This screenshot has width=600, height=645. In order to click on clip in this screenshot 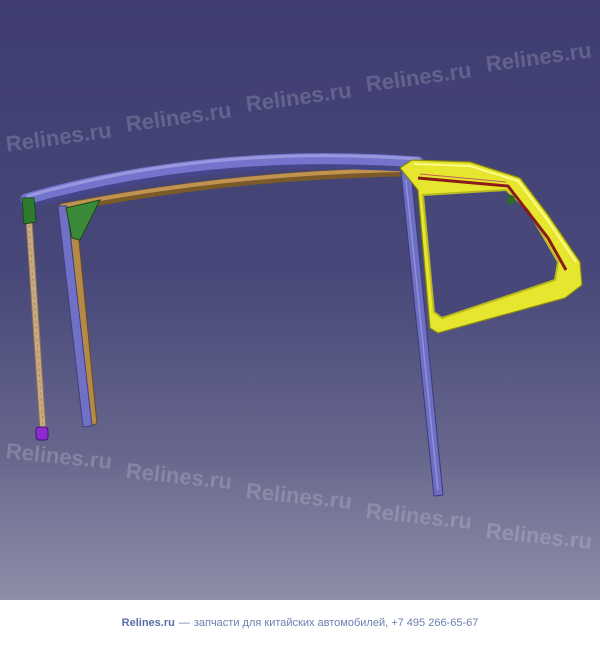, I will do `click(42, 433)`.